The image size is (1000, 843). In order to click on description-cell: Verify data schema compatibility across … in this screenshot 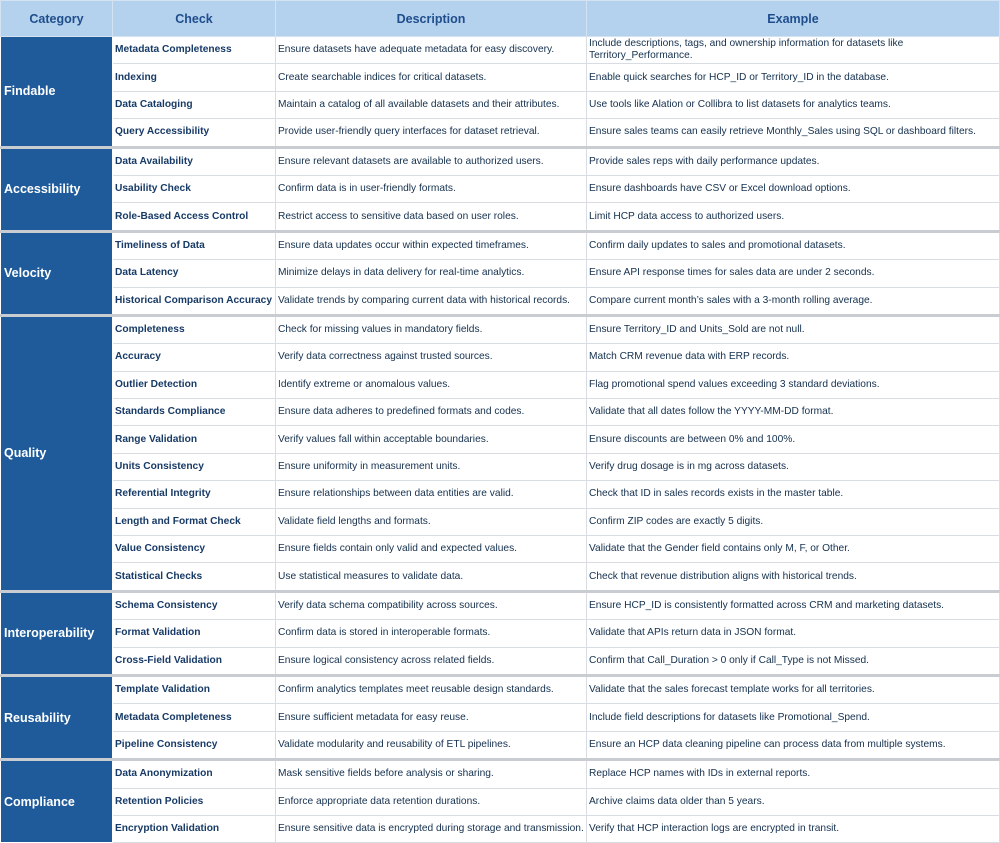, I will do `click(431, 605)`.